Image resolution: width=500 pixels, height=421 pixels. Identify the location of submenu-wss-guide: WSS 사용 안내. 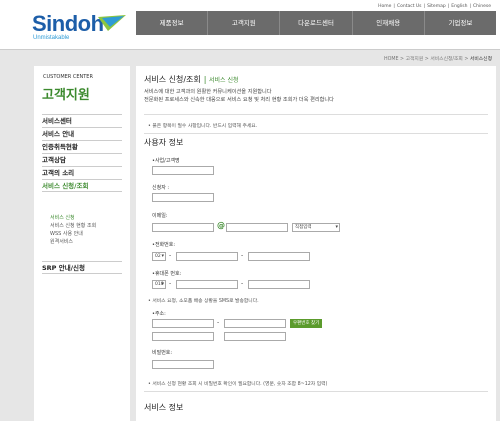
(73, 234).